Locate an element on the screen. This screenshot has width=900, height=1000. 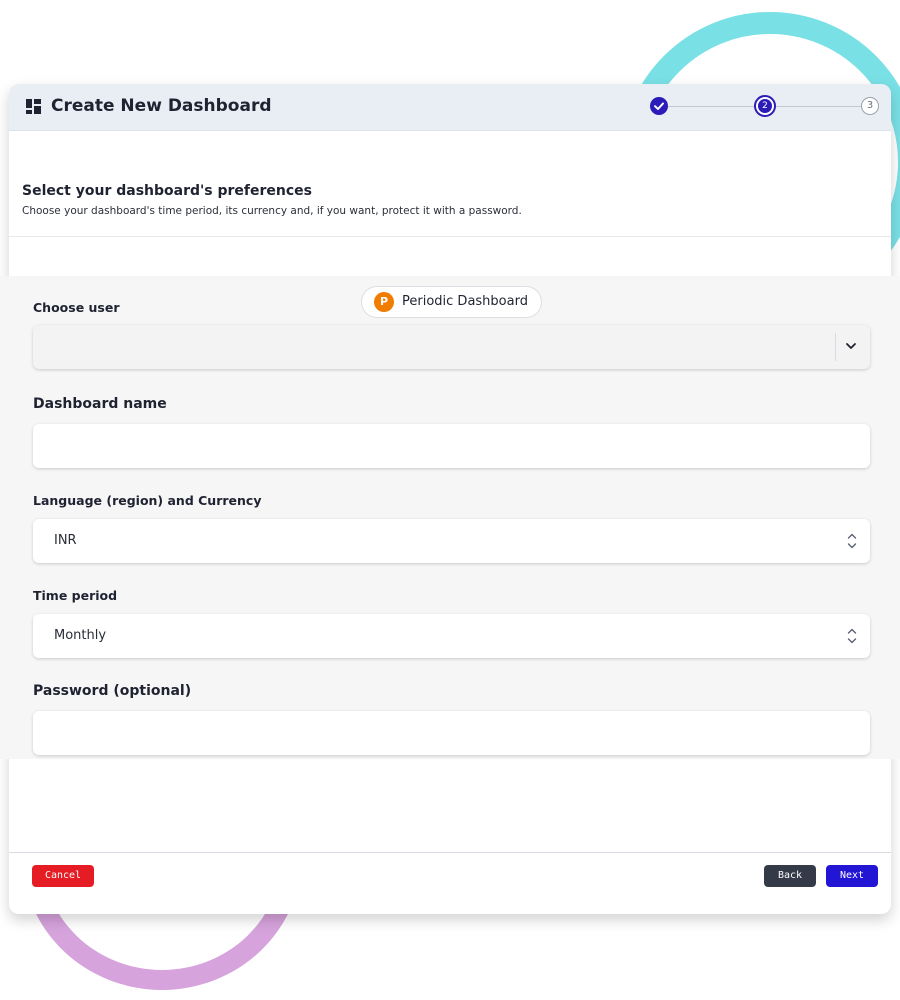
checkmark-icon is located at coordinates (659, 106).